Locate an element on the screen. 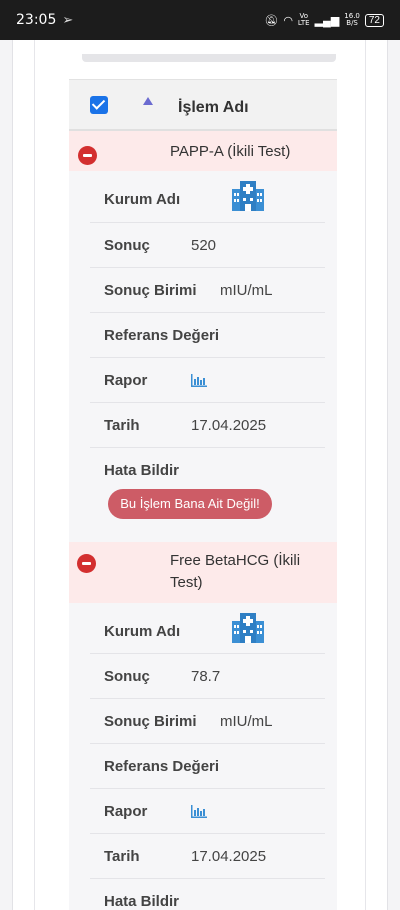 This screenshot has height=910, width=400. select-all-checkbox is located at coordinates (99, 105).